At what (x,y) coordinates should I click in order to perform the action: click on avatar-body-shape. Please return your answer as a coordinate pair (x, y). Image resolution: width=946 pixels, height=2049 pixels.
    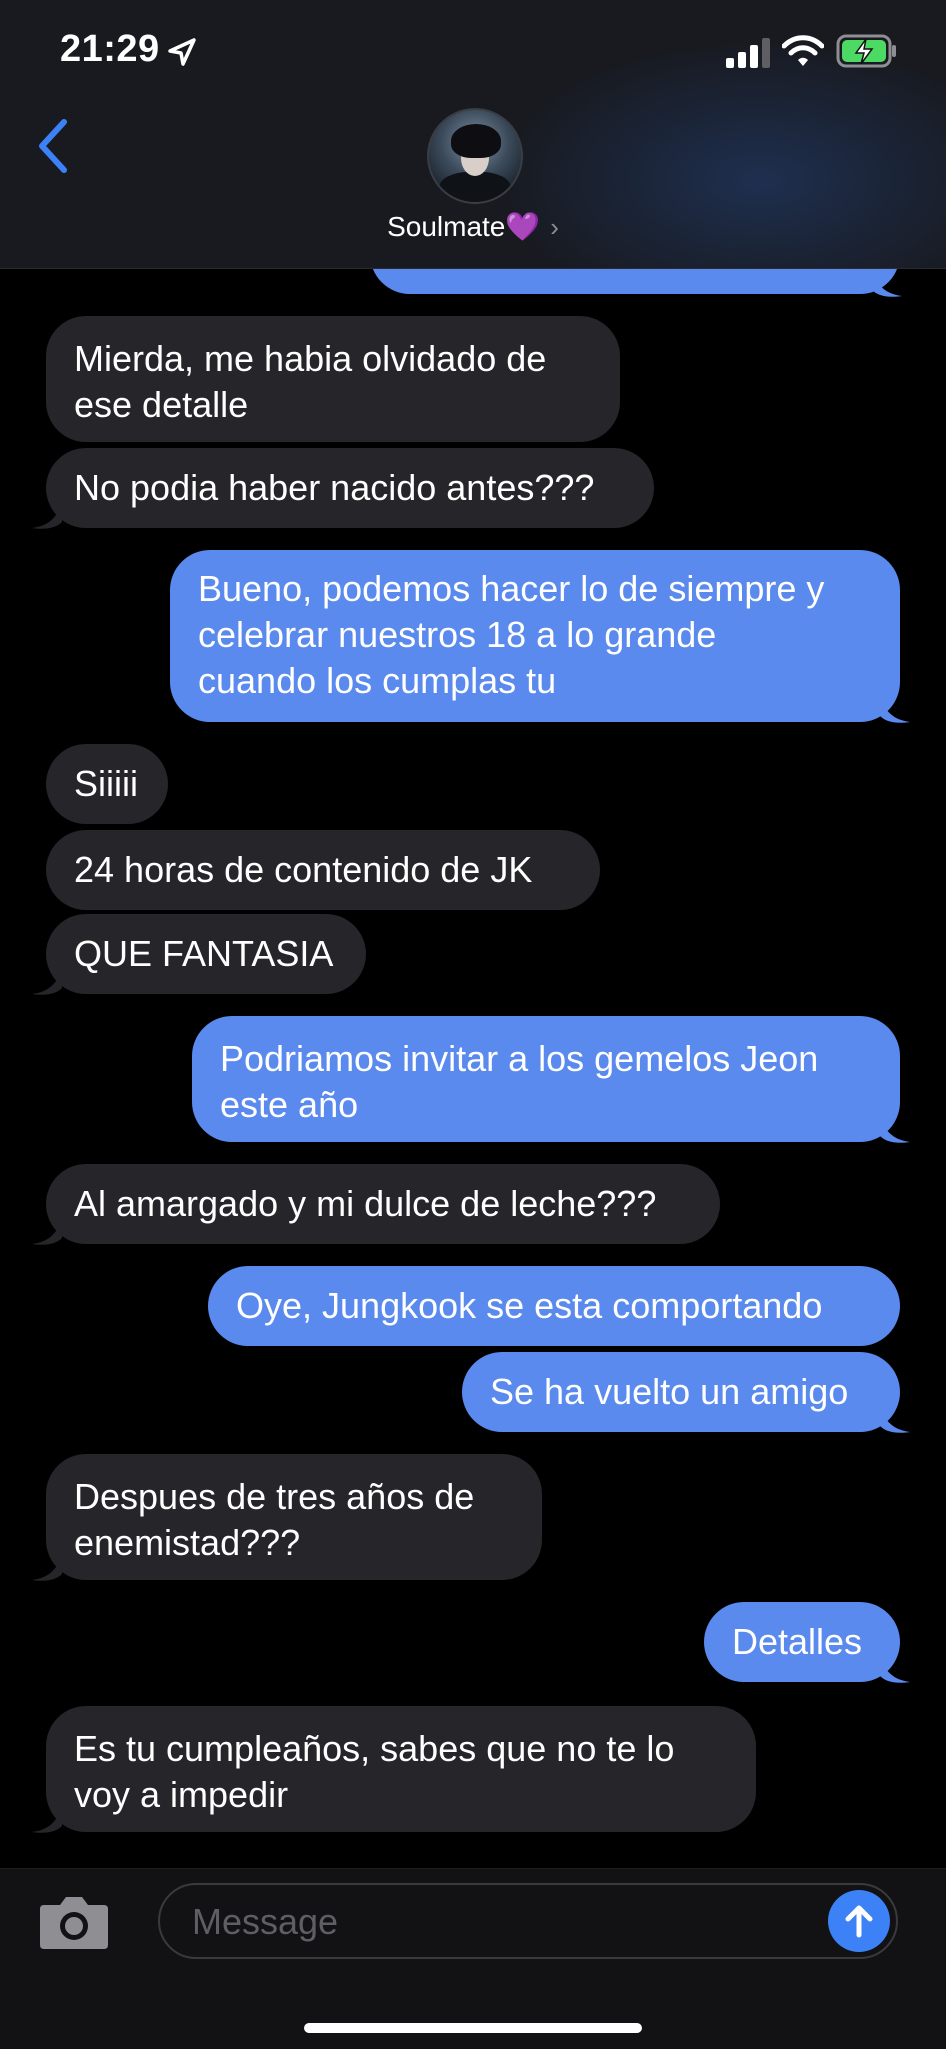
    Looking at the image, I should click on (475, 187).